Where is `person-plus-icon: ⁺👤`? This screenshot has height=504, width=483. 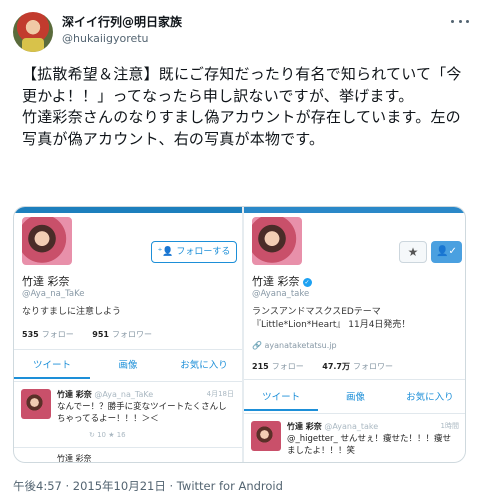 person-plus-icon: ⁺👤 is located at coordinates (167, 252).